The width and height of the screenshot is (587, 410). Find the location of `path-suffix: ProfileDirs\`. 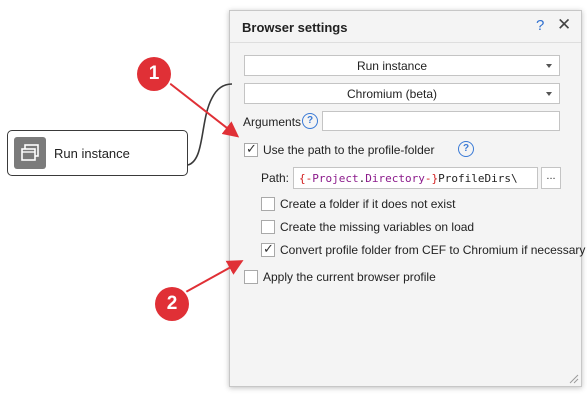

path-suffix: ProfileDirs\ is located at coordinates (478, 178).